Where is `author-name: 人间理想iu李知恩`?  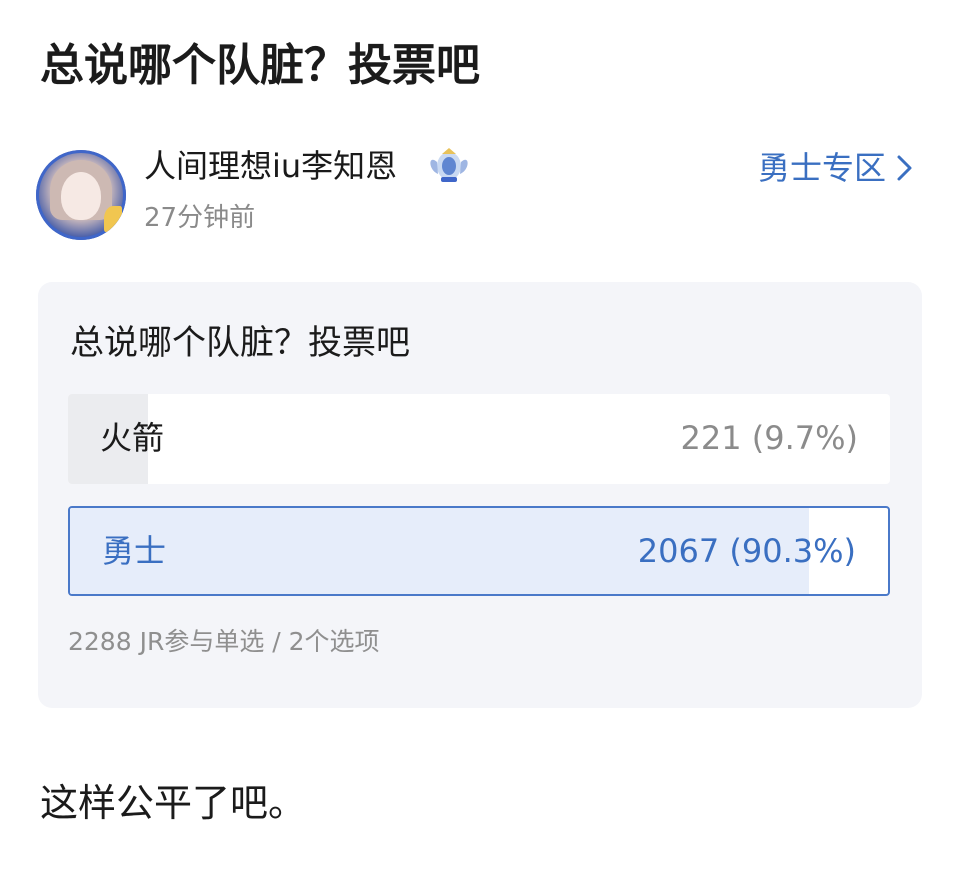
author-name: 人间理想iu李知恩 is located at coordinates (270, 166).